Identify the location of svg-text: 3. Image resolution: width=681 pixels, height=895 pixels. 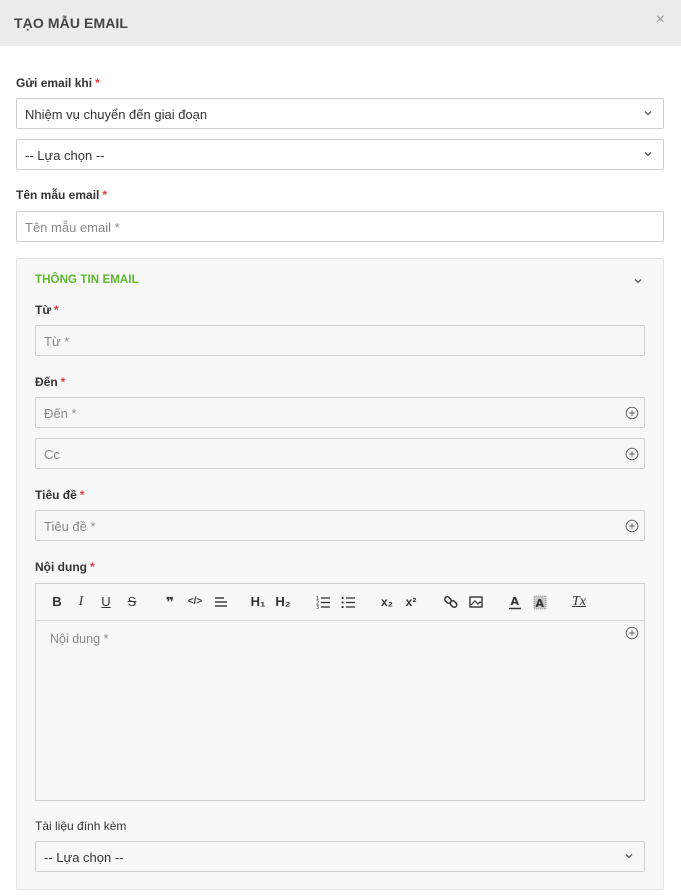
(317, 608).